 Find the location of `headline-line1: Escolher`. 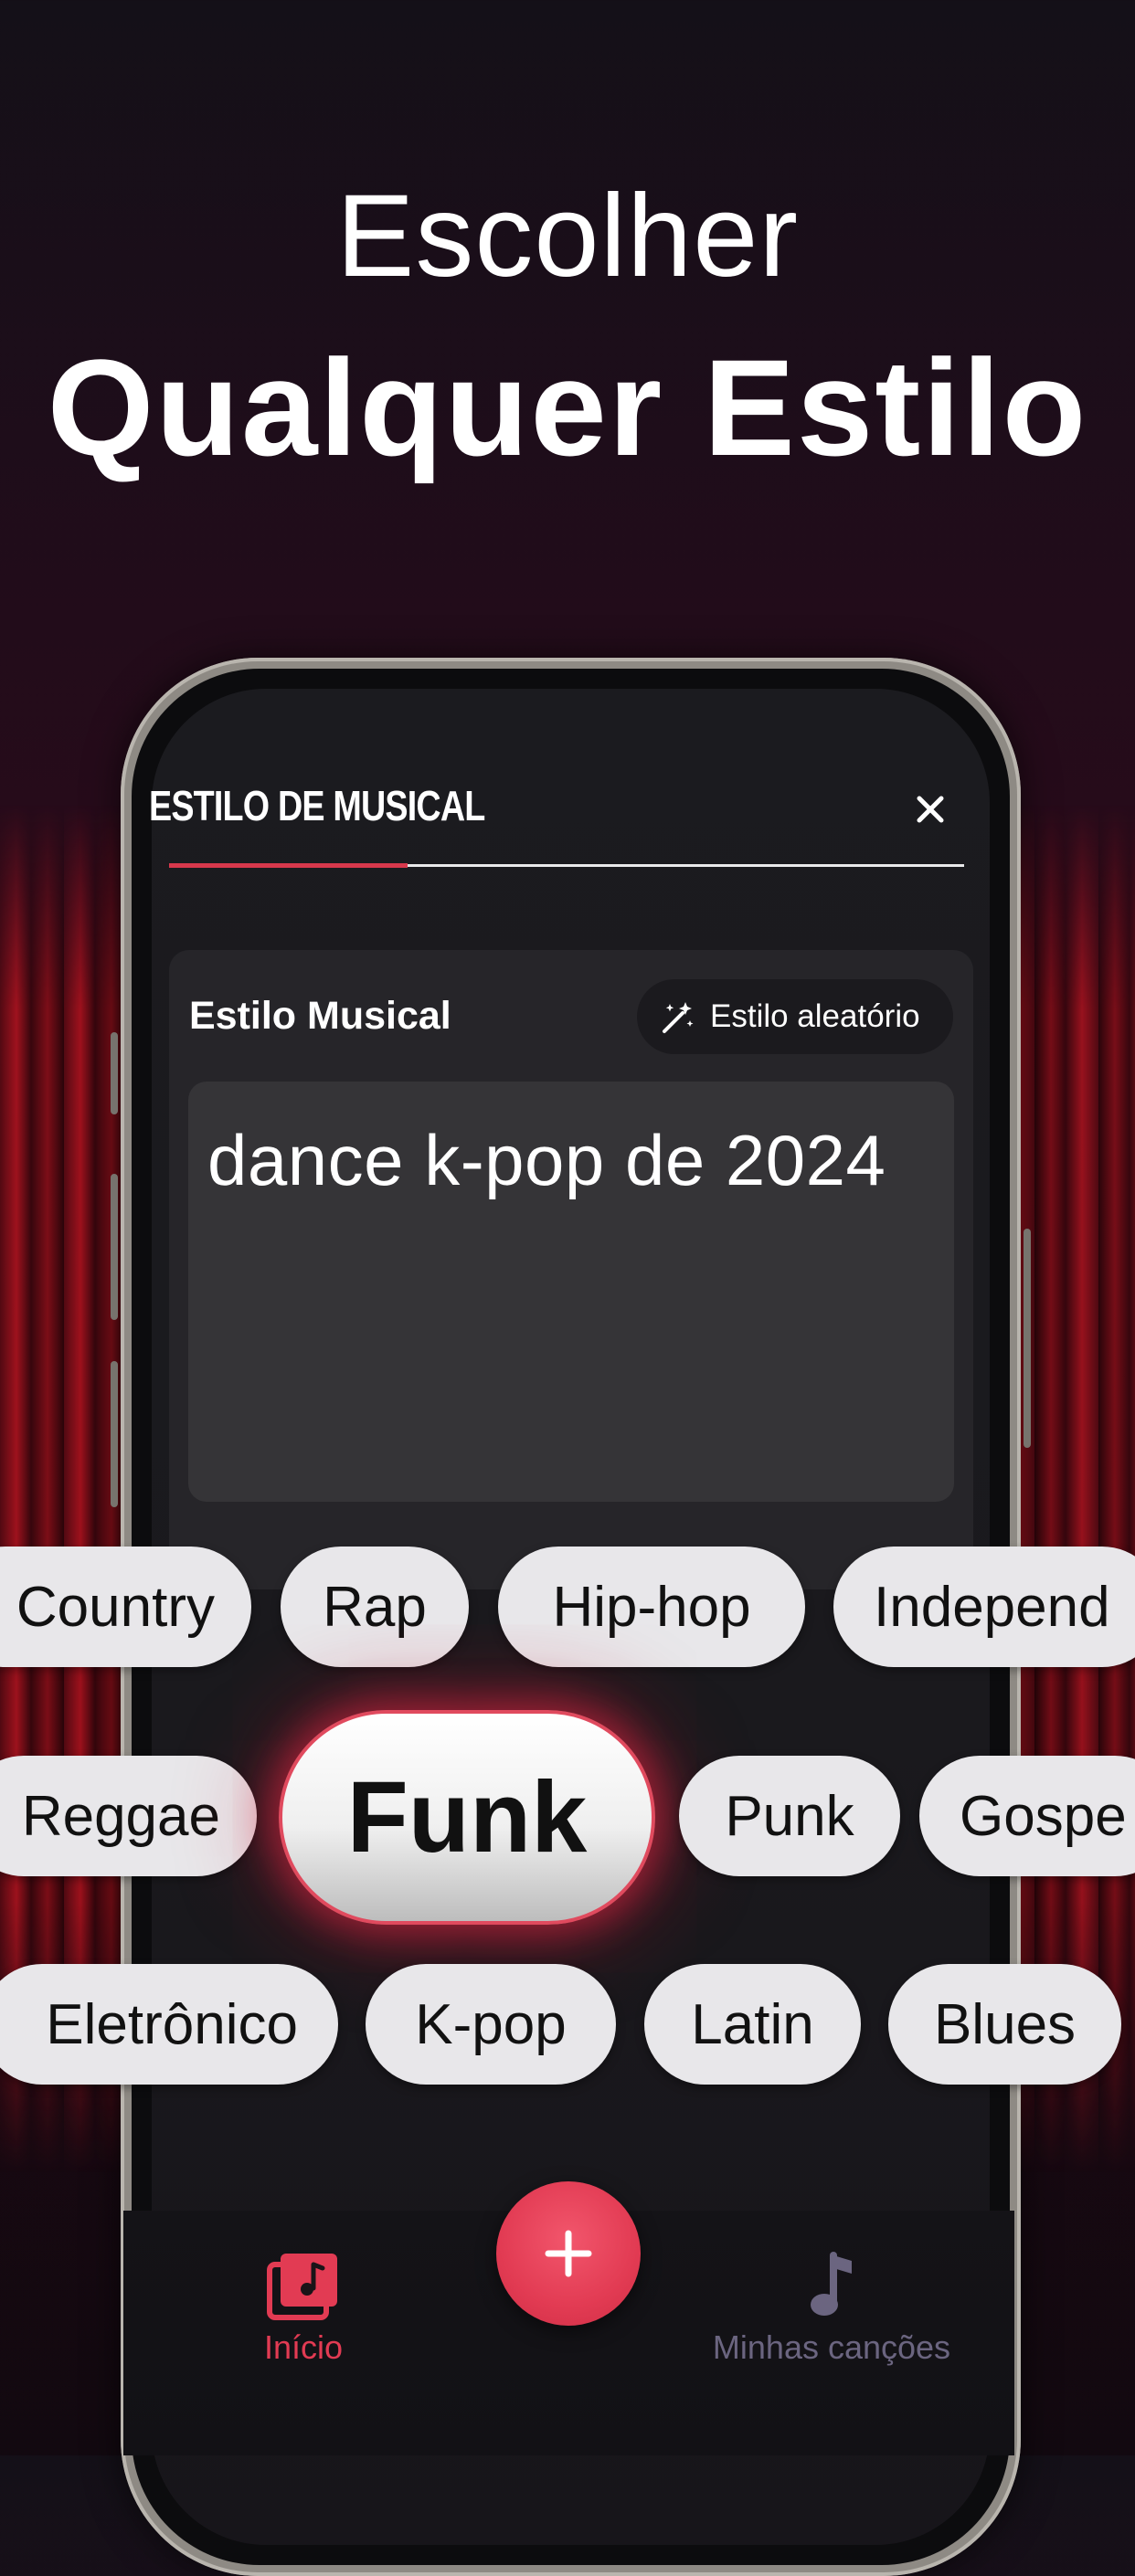

headline-line1: Escolher is located at coordinates (567, 236).